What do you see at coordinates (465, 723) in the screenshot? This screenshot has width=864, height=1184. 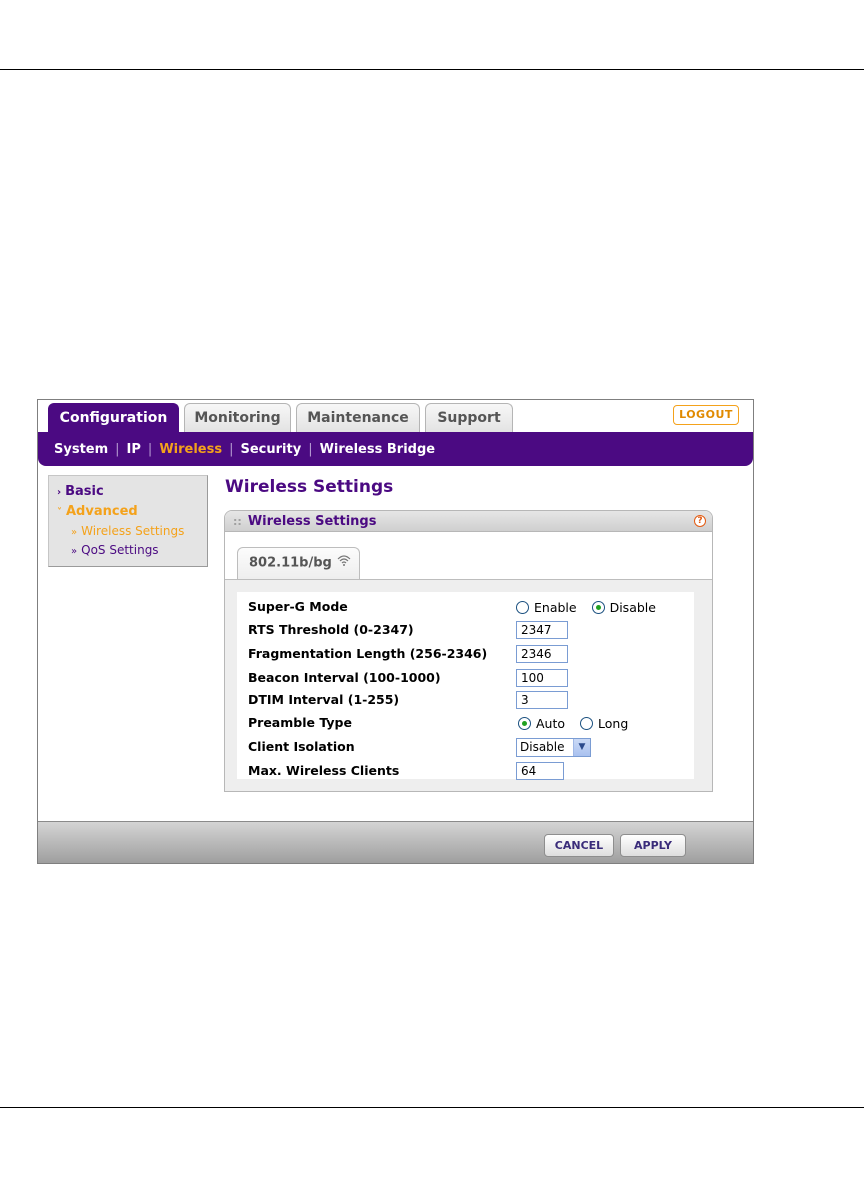 I see `row-preamble-type: Preamble Type Auto Long` at bounding box center [465, 723].